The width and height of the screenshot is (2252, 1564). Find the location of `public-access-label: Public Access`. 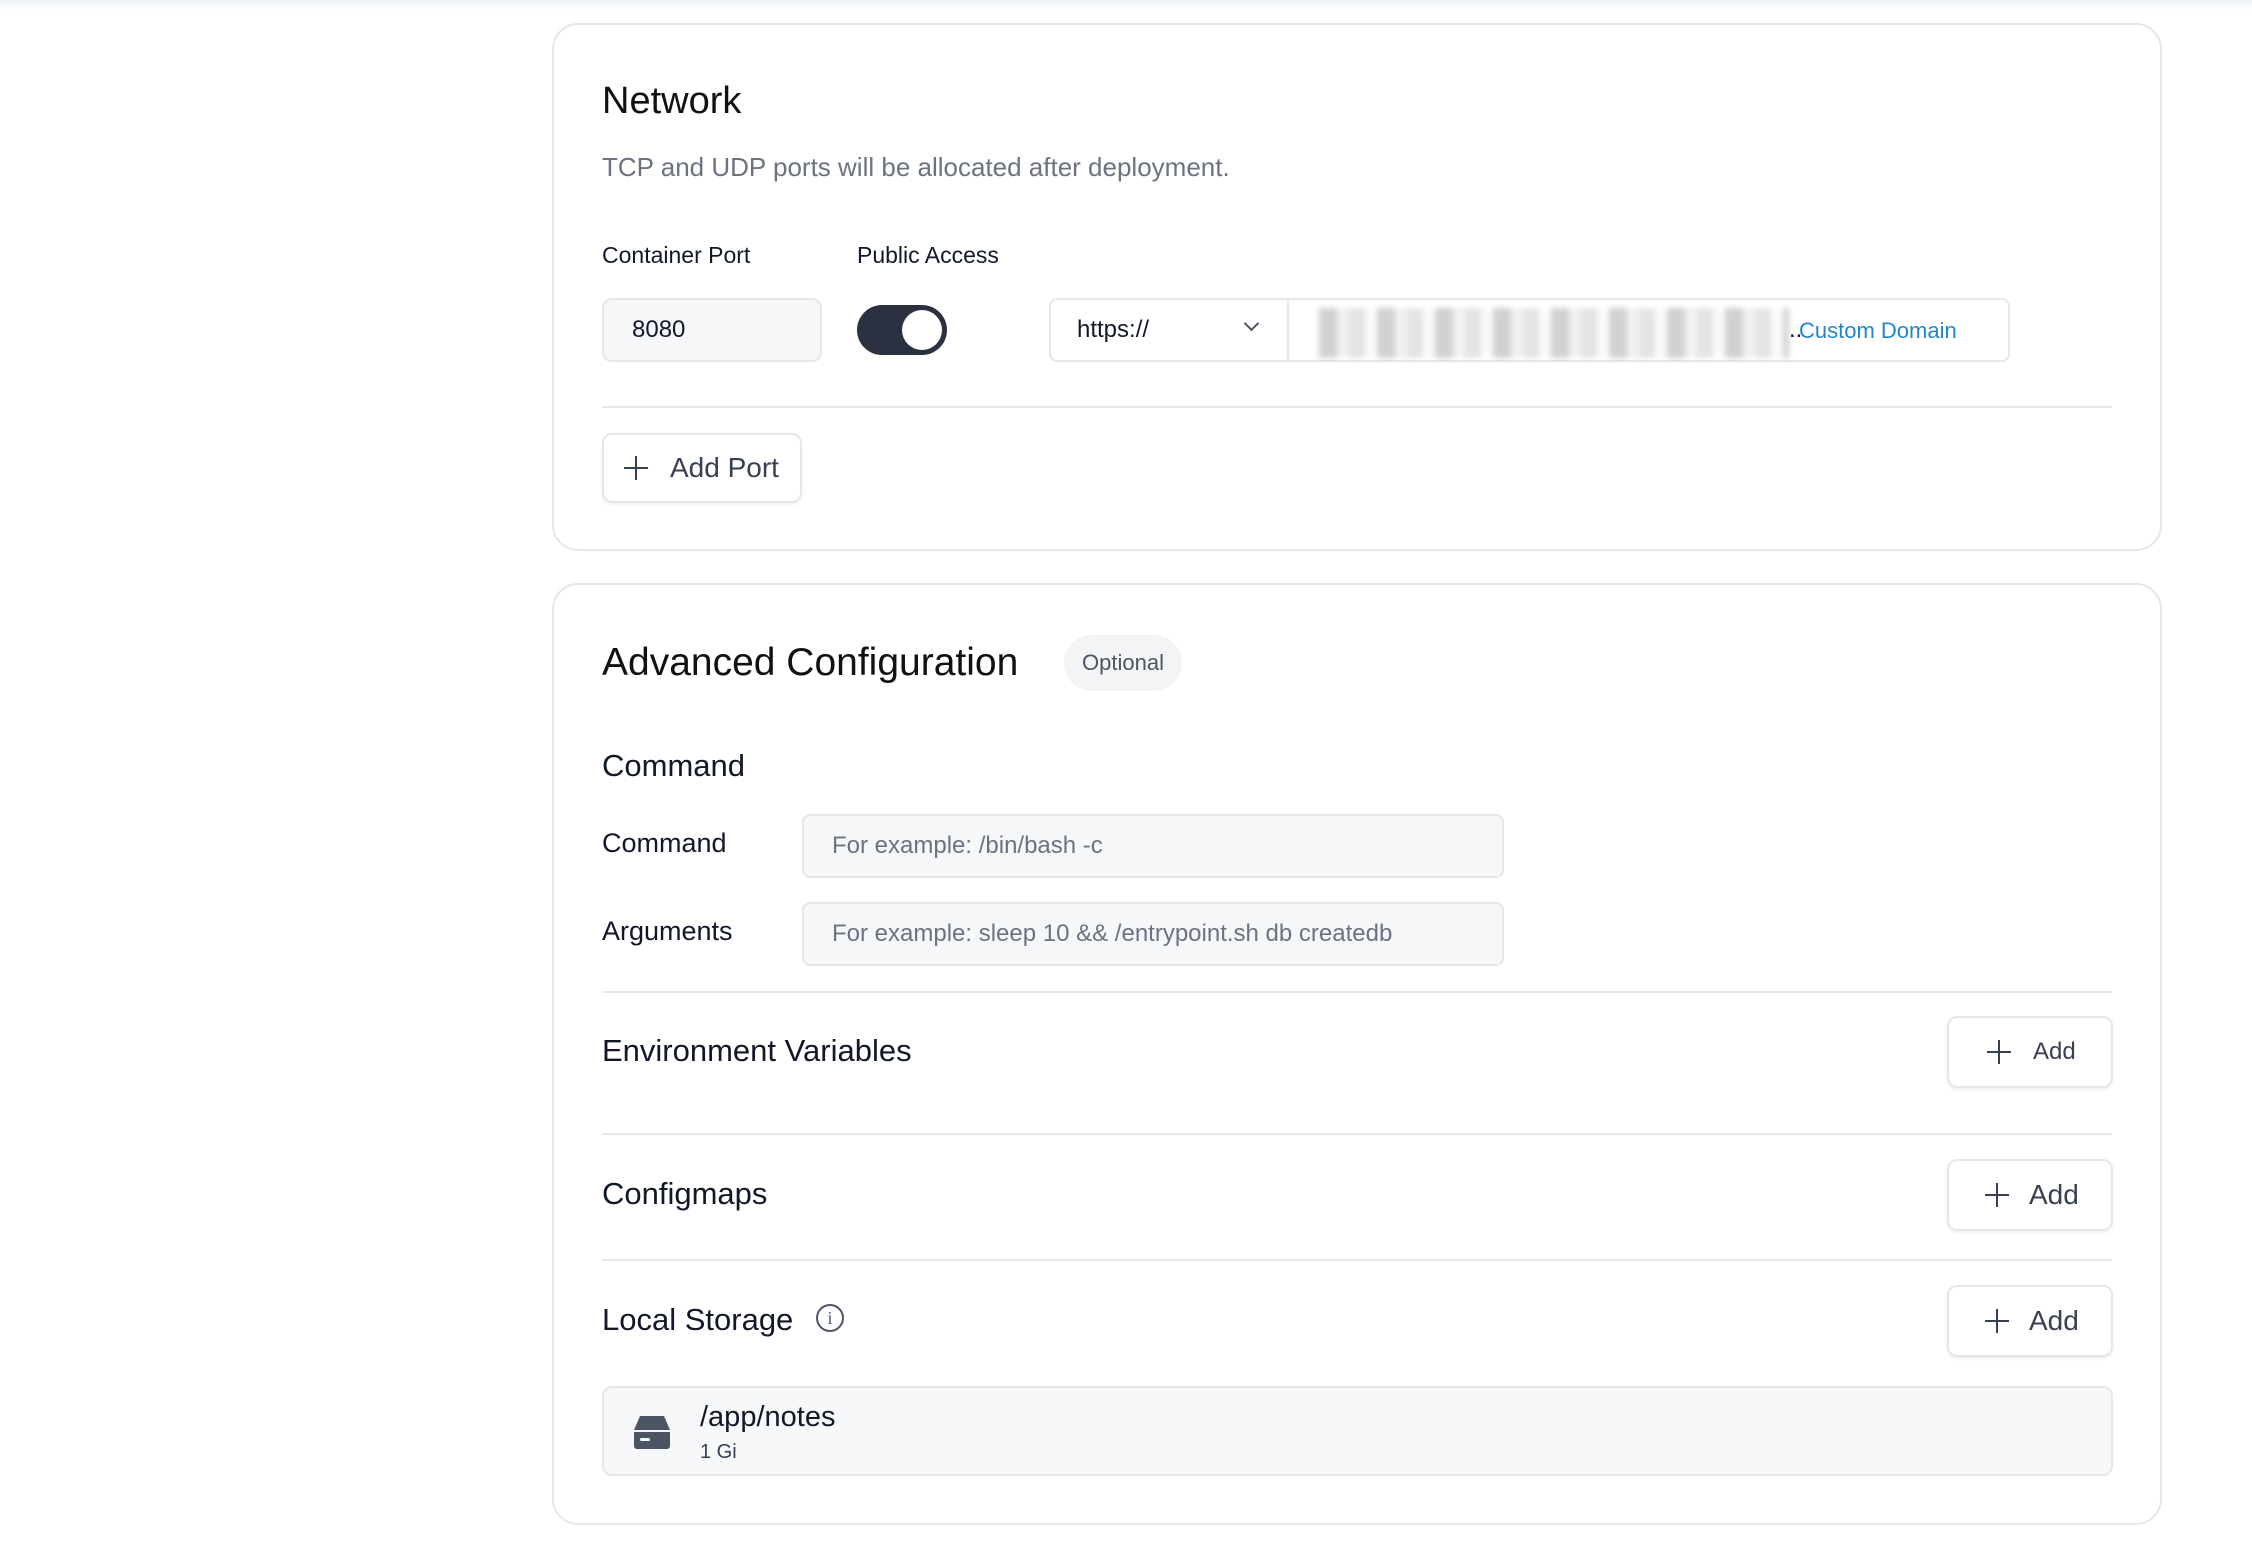

public-access-label: Public Access is located at coordinates (928, 255).